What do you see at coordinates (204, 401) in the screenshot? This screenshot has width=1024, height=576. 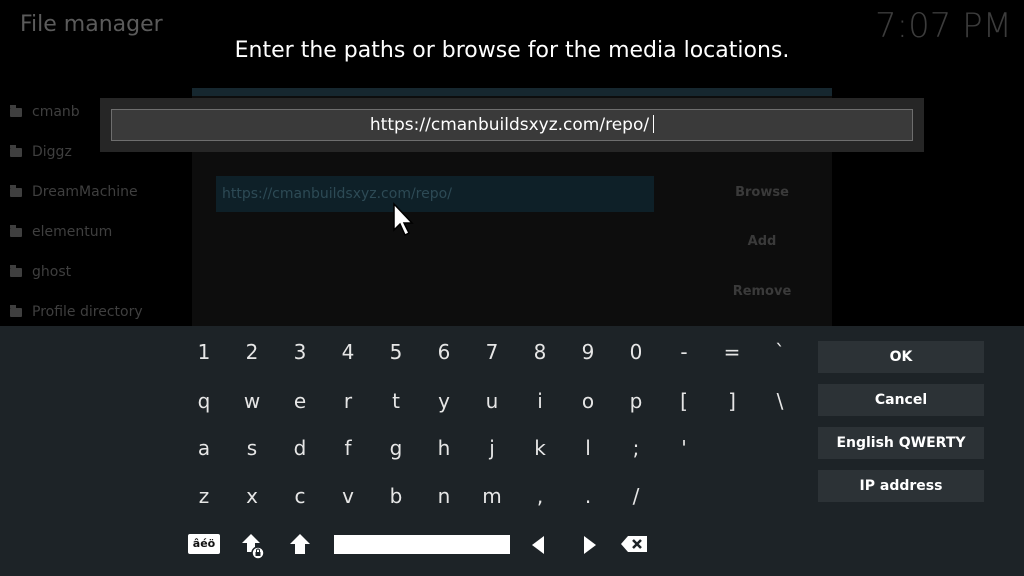 I see `key: q` at bounding box center [204, 401].